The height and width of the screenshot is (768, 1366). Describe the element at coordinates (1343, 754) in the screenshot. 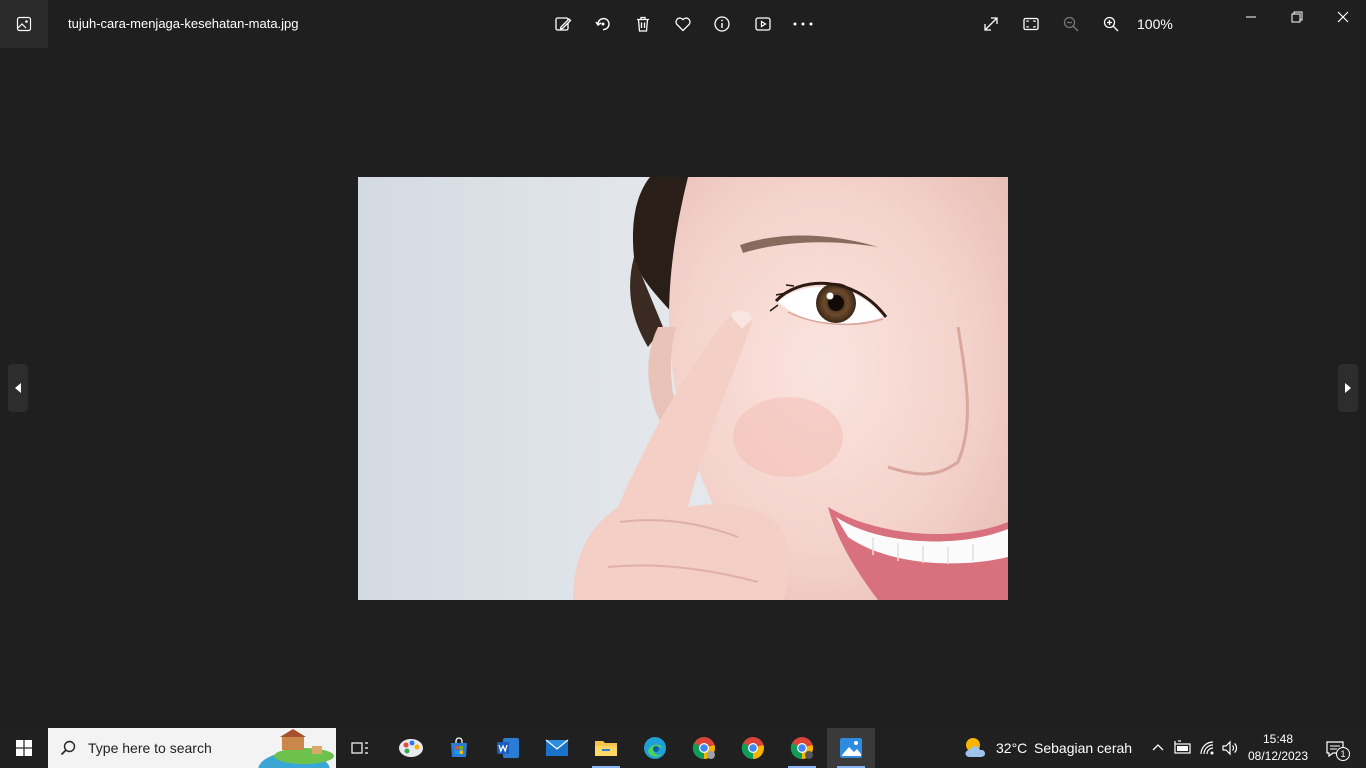

I see `notification-badge: 1` at that location.